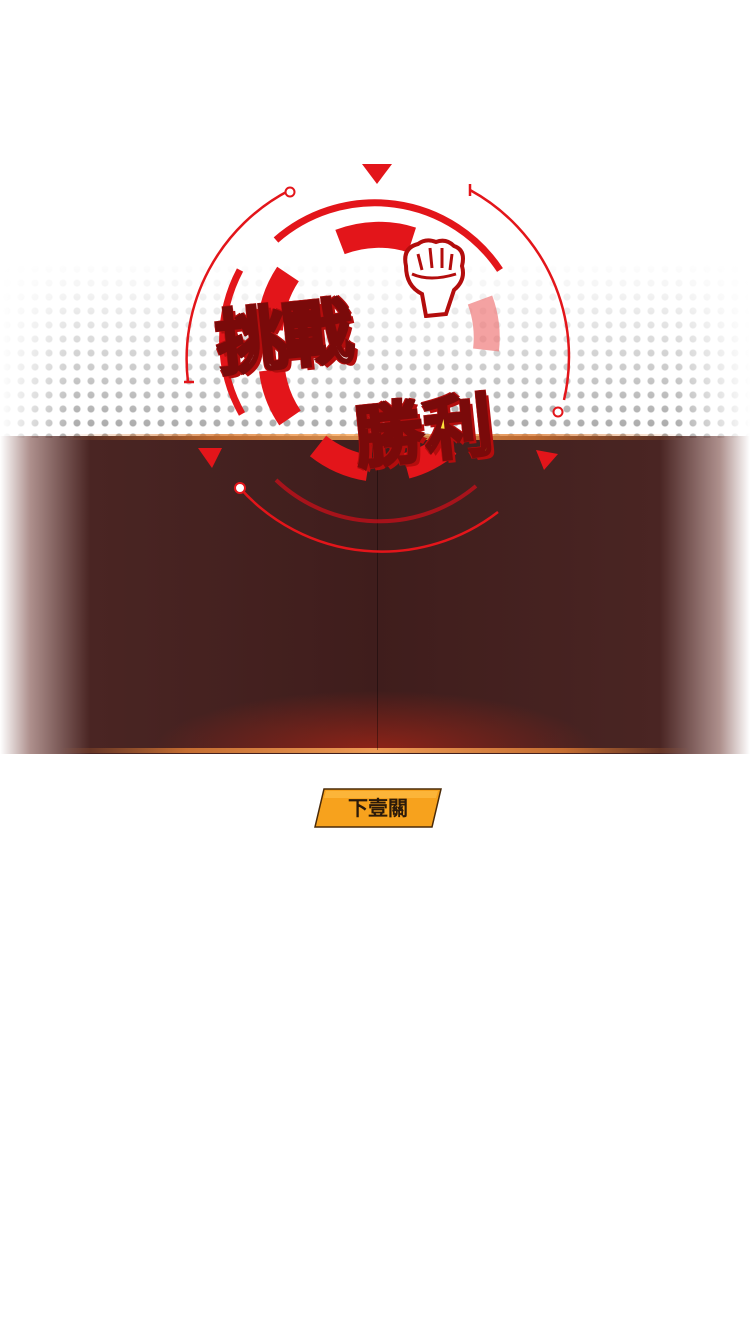 The height and width of the screenshot is (1334, 750). What do you see at coordinates (547, 460) in the screenshot?
I see `right-triangle-marker` at bounding box center [547, 460].